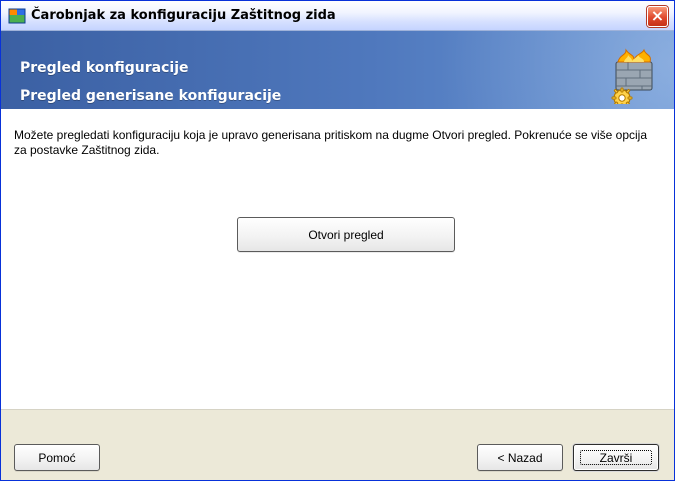  What do you see at coordinates (17, 16) in the screenshot?
I see `firewall-wizard-icon` at bounding box center [17, 16].